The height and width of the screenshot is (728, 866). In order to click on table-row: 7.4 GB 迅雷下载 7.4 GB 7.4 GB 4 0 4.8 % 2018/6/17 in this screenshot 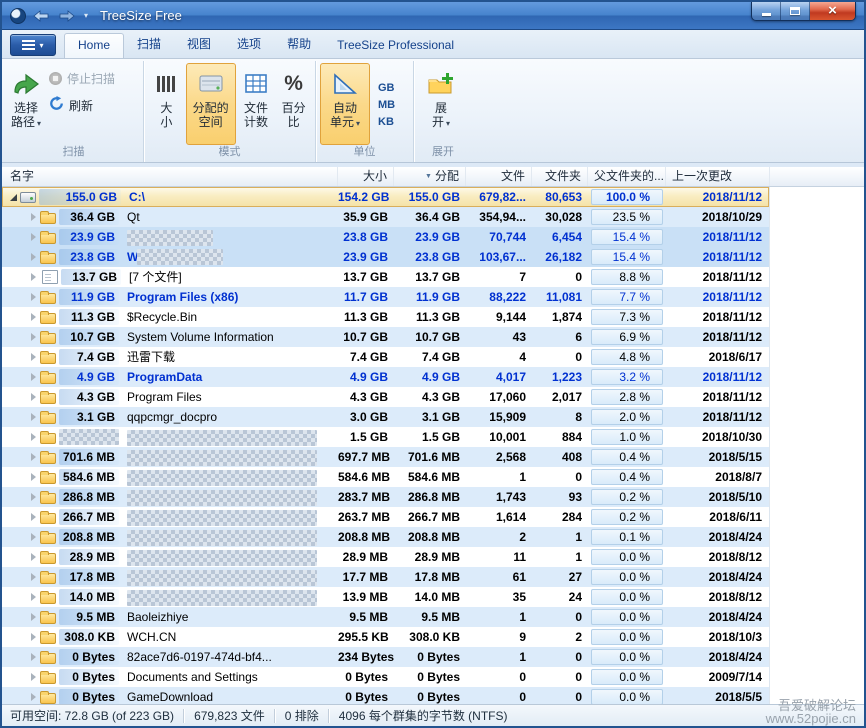, I will do `click(386, 357)`.